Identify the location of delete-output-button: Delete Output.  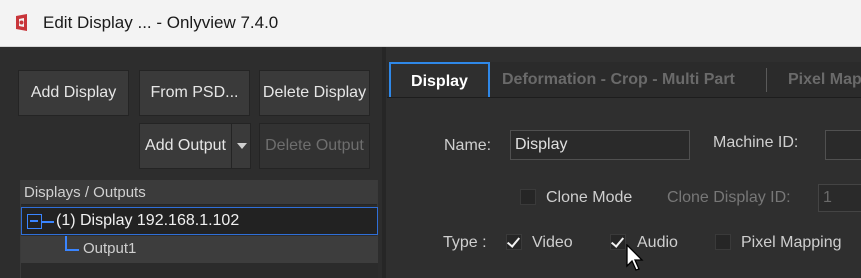
(314, 146).